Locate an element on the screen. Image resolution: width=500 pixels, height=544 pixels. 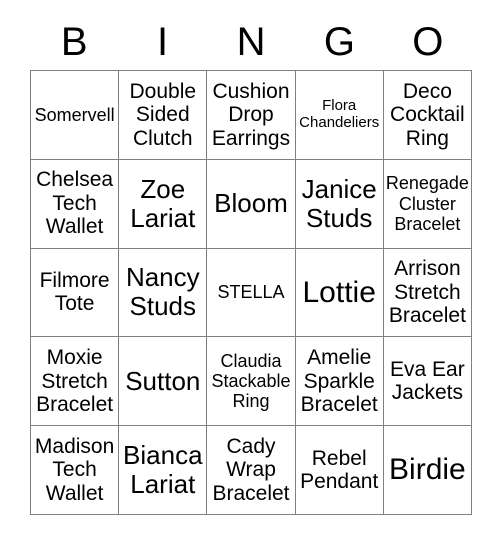
bingo-cell-label: Bloom is located at coordinates (251, 203).